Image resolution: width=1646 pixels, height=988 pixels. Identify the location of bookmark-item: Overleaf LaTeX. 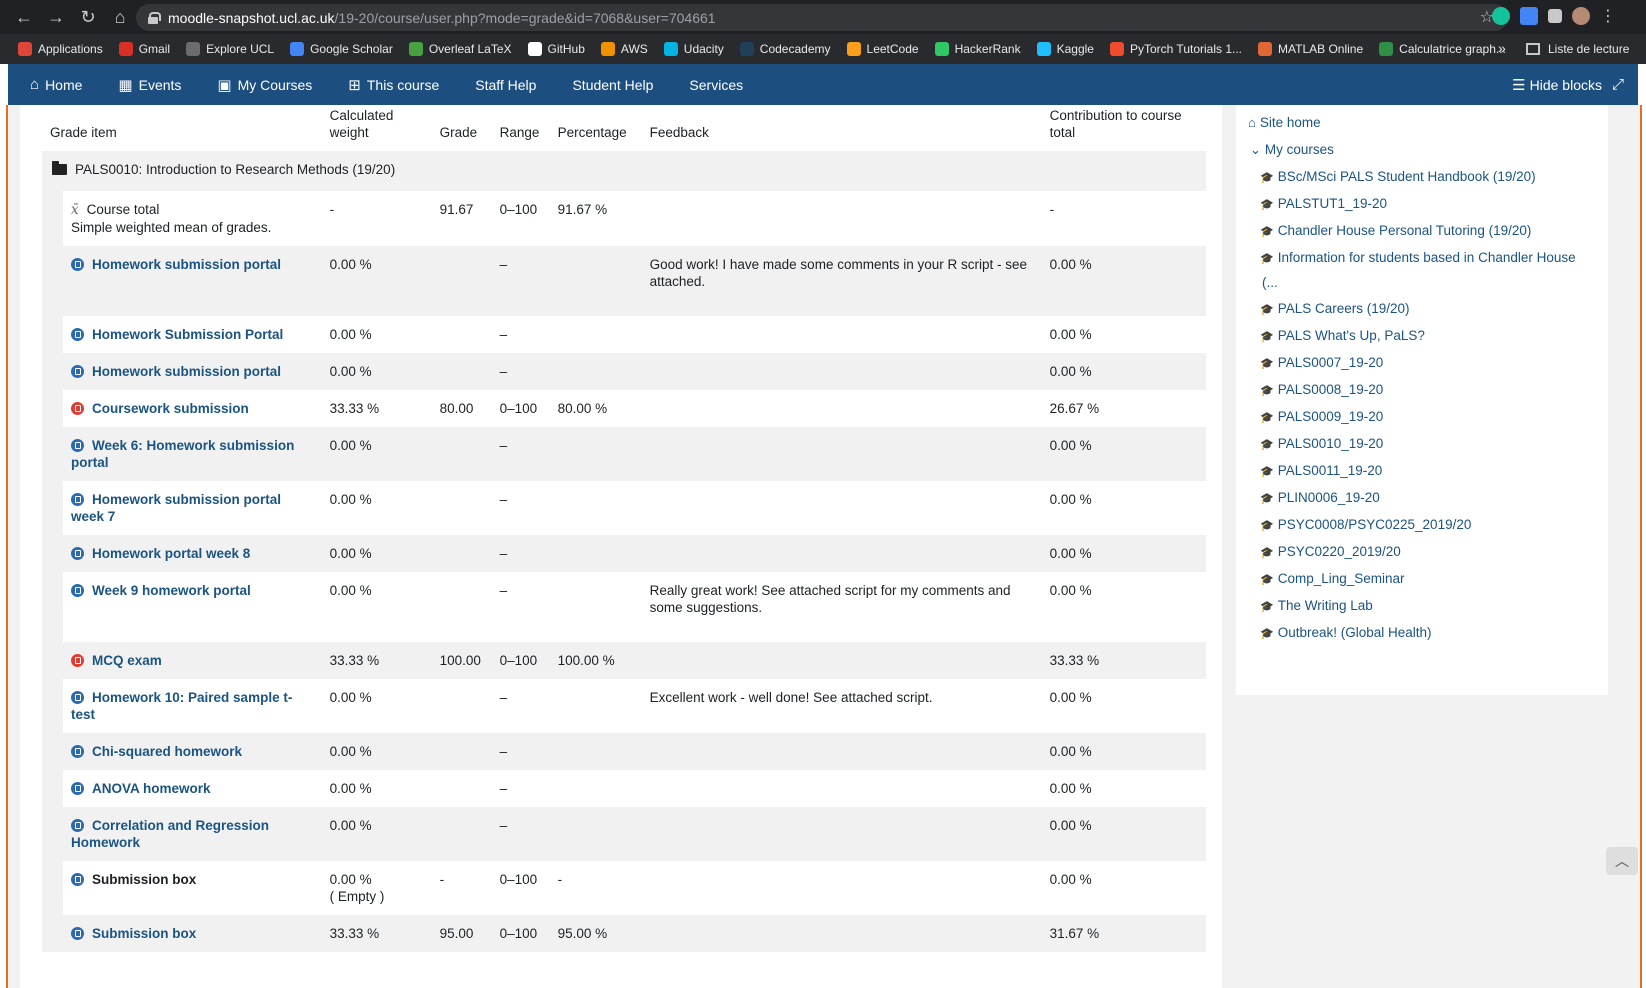
(460, 49).